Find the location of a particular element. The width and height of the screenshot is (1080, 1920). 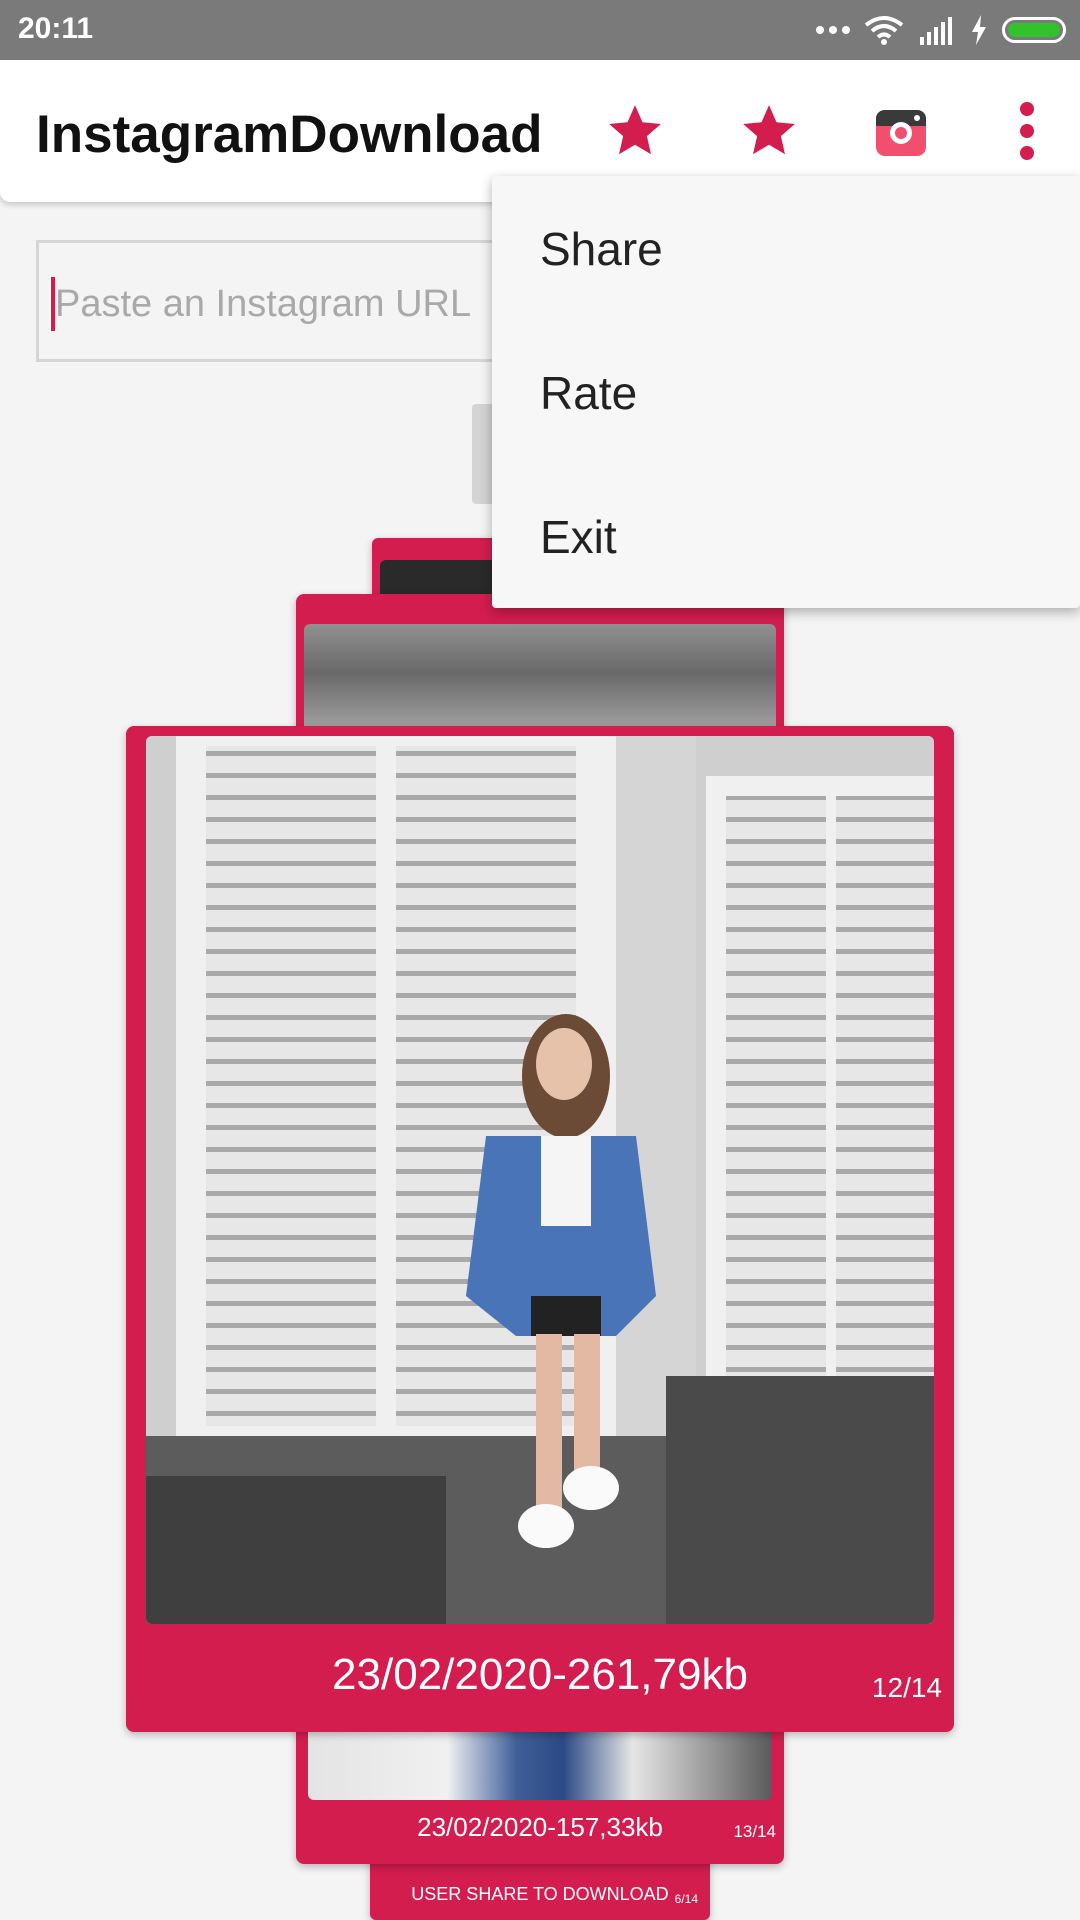

menu-item-exit: Exit is located at coordinates (578, 537).